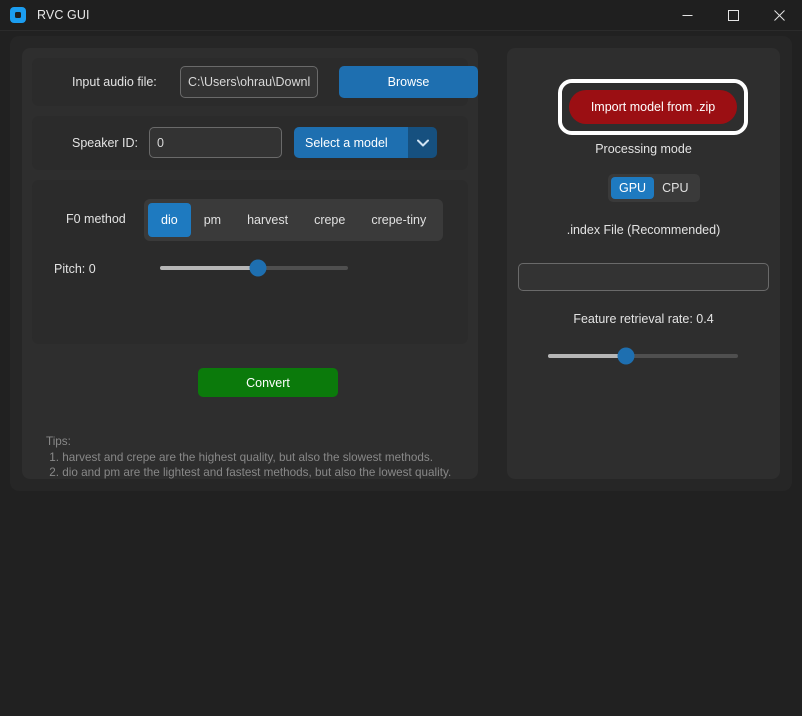 The image size is (802, 716). I want to click on title-bar: RVC GUI, so click(401, 15).